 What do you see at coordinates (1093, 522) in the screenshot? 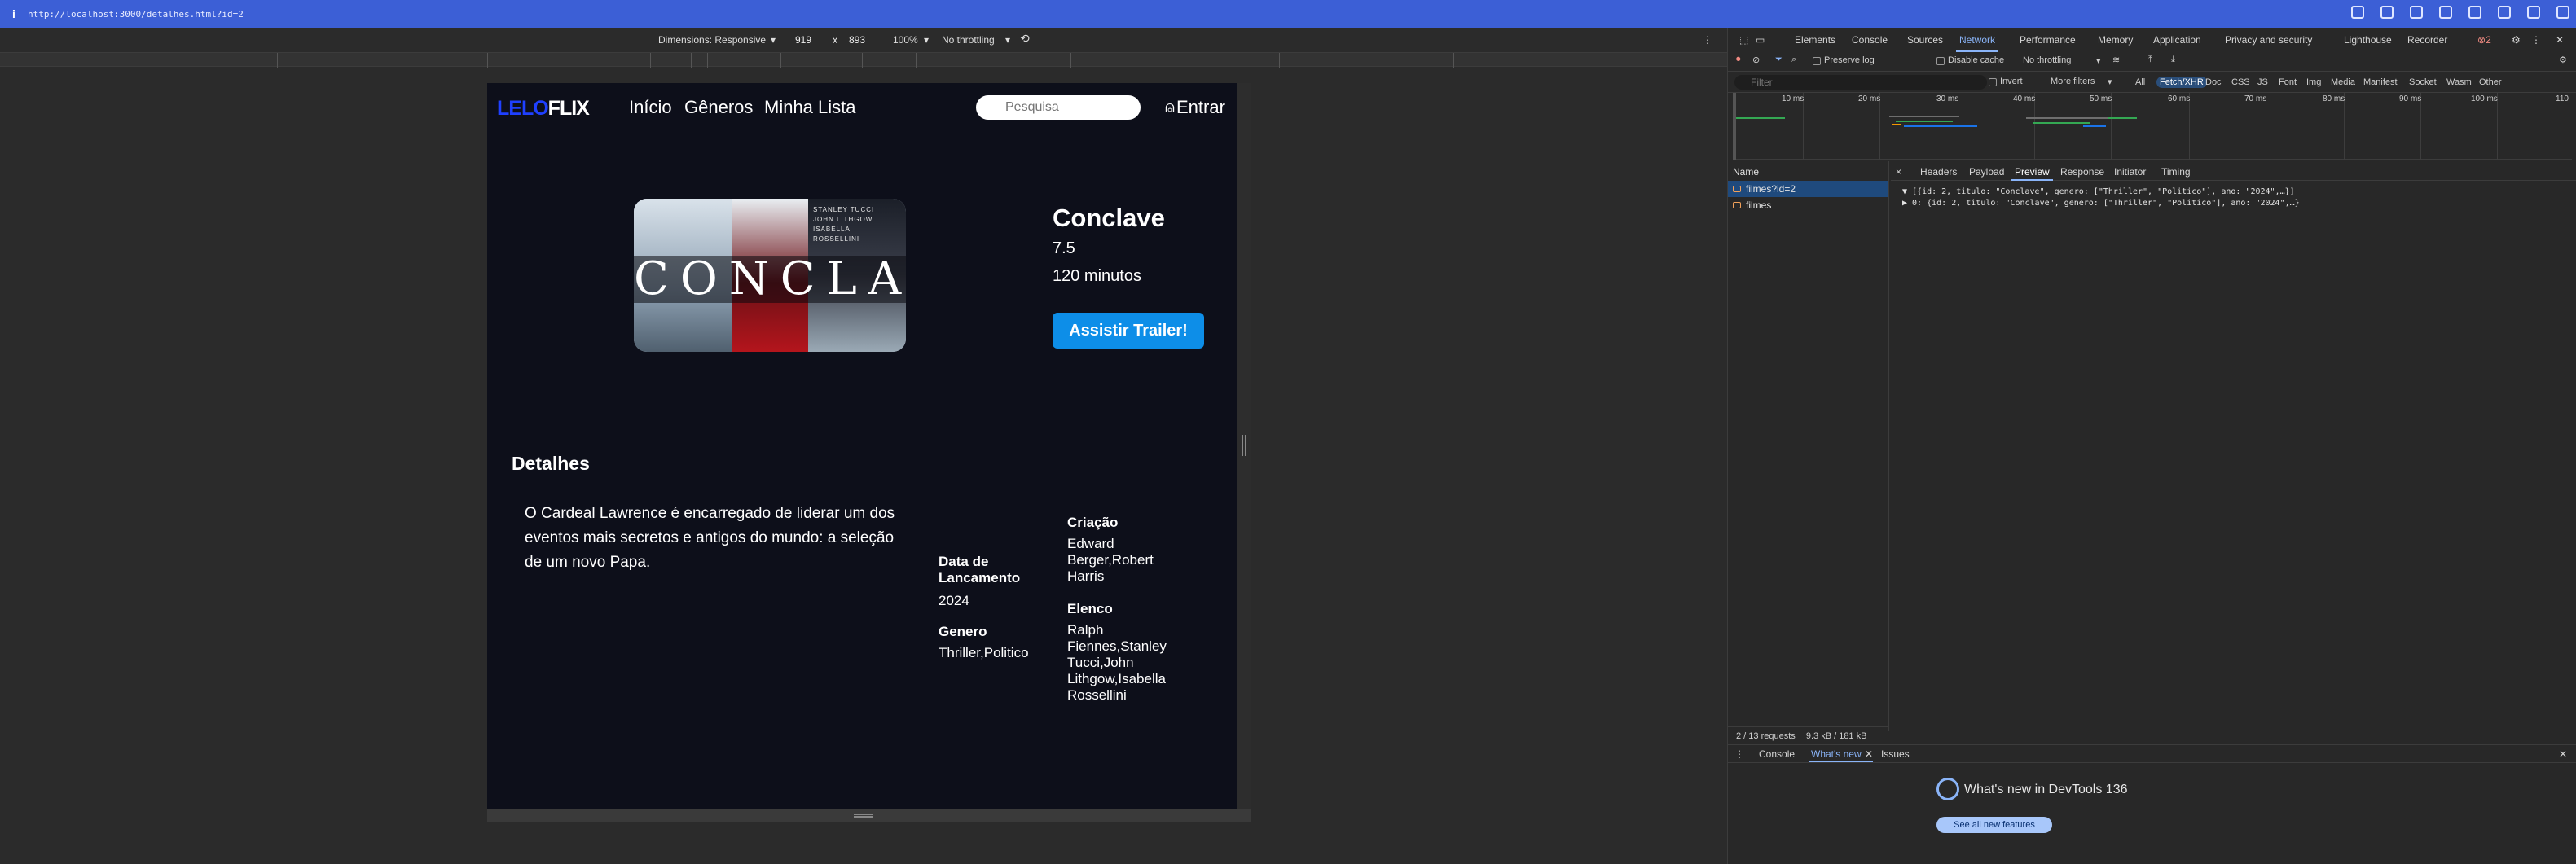
I see `creation-label: Criação` at bounding box center [1093, 522].